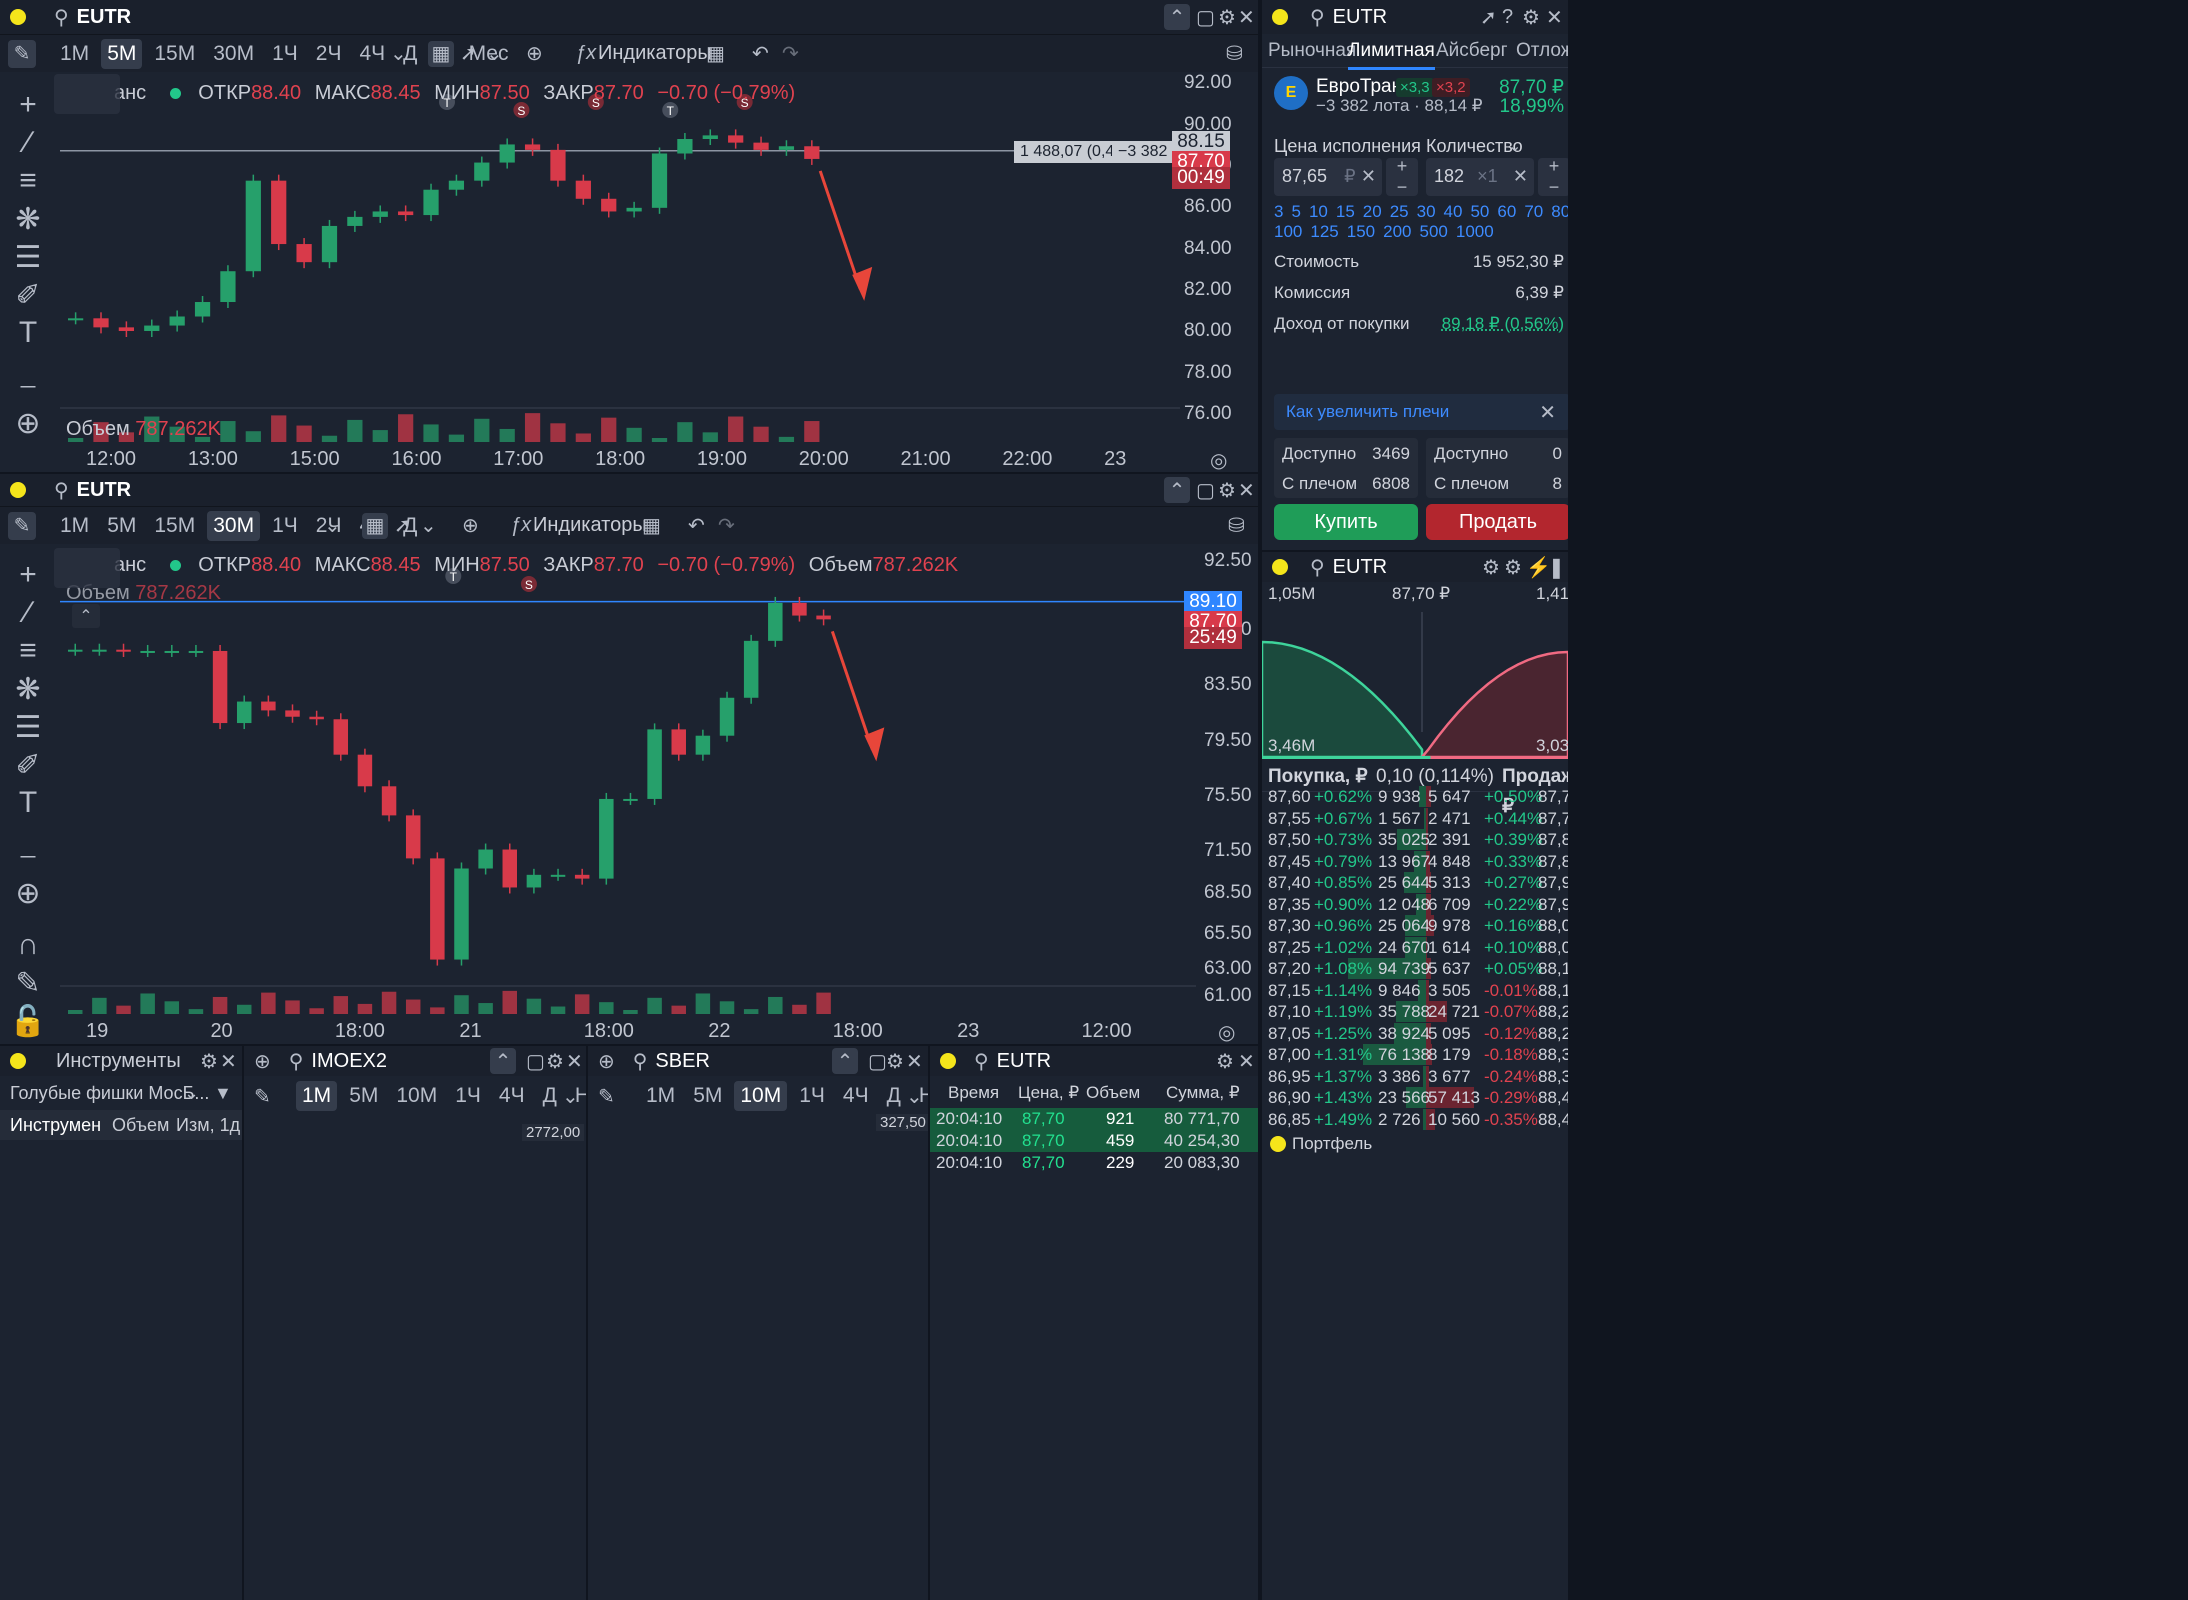 This screenshot has height=1600, width=2188. I want to click on trend-line-icon: ∕, so click(28, 613).